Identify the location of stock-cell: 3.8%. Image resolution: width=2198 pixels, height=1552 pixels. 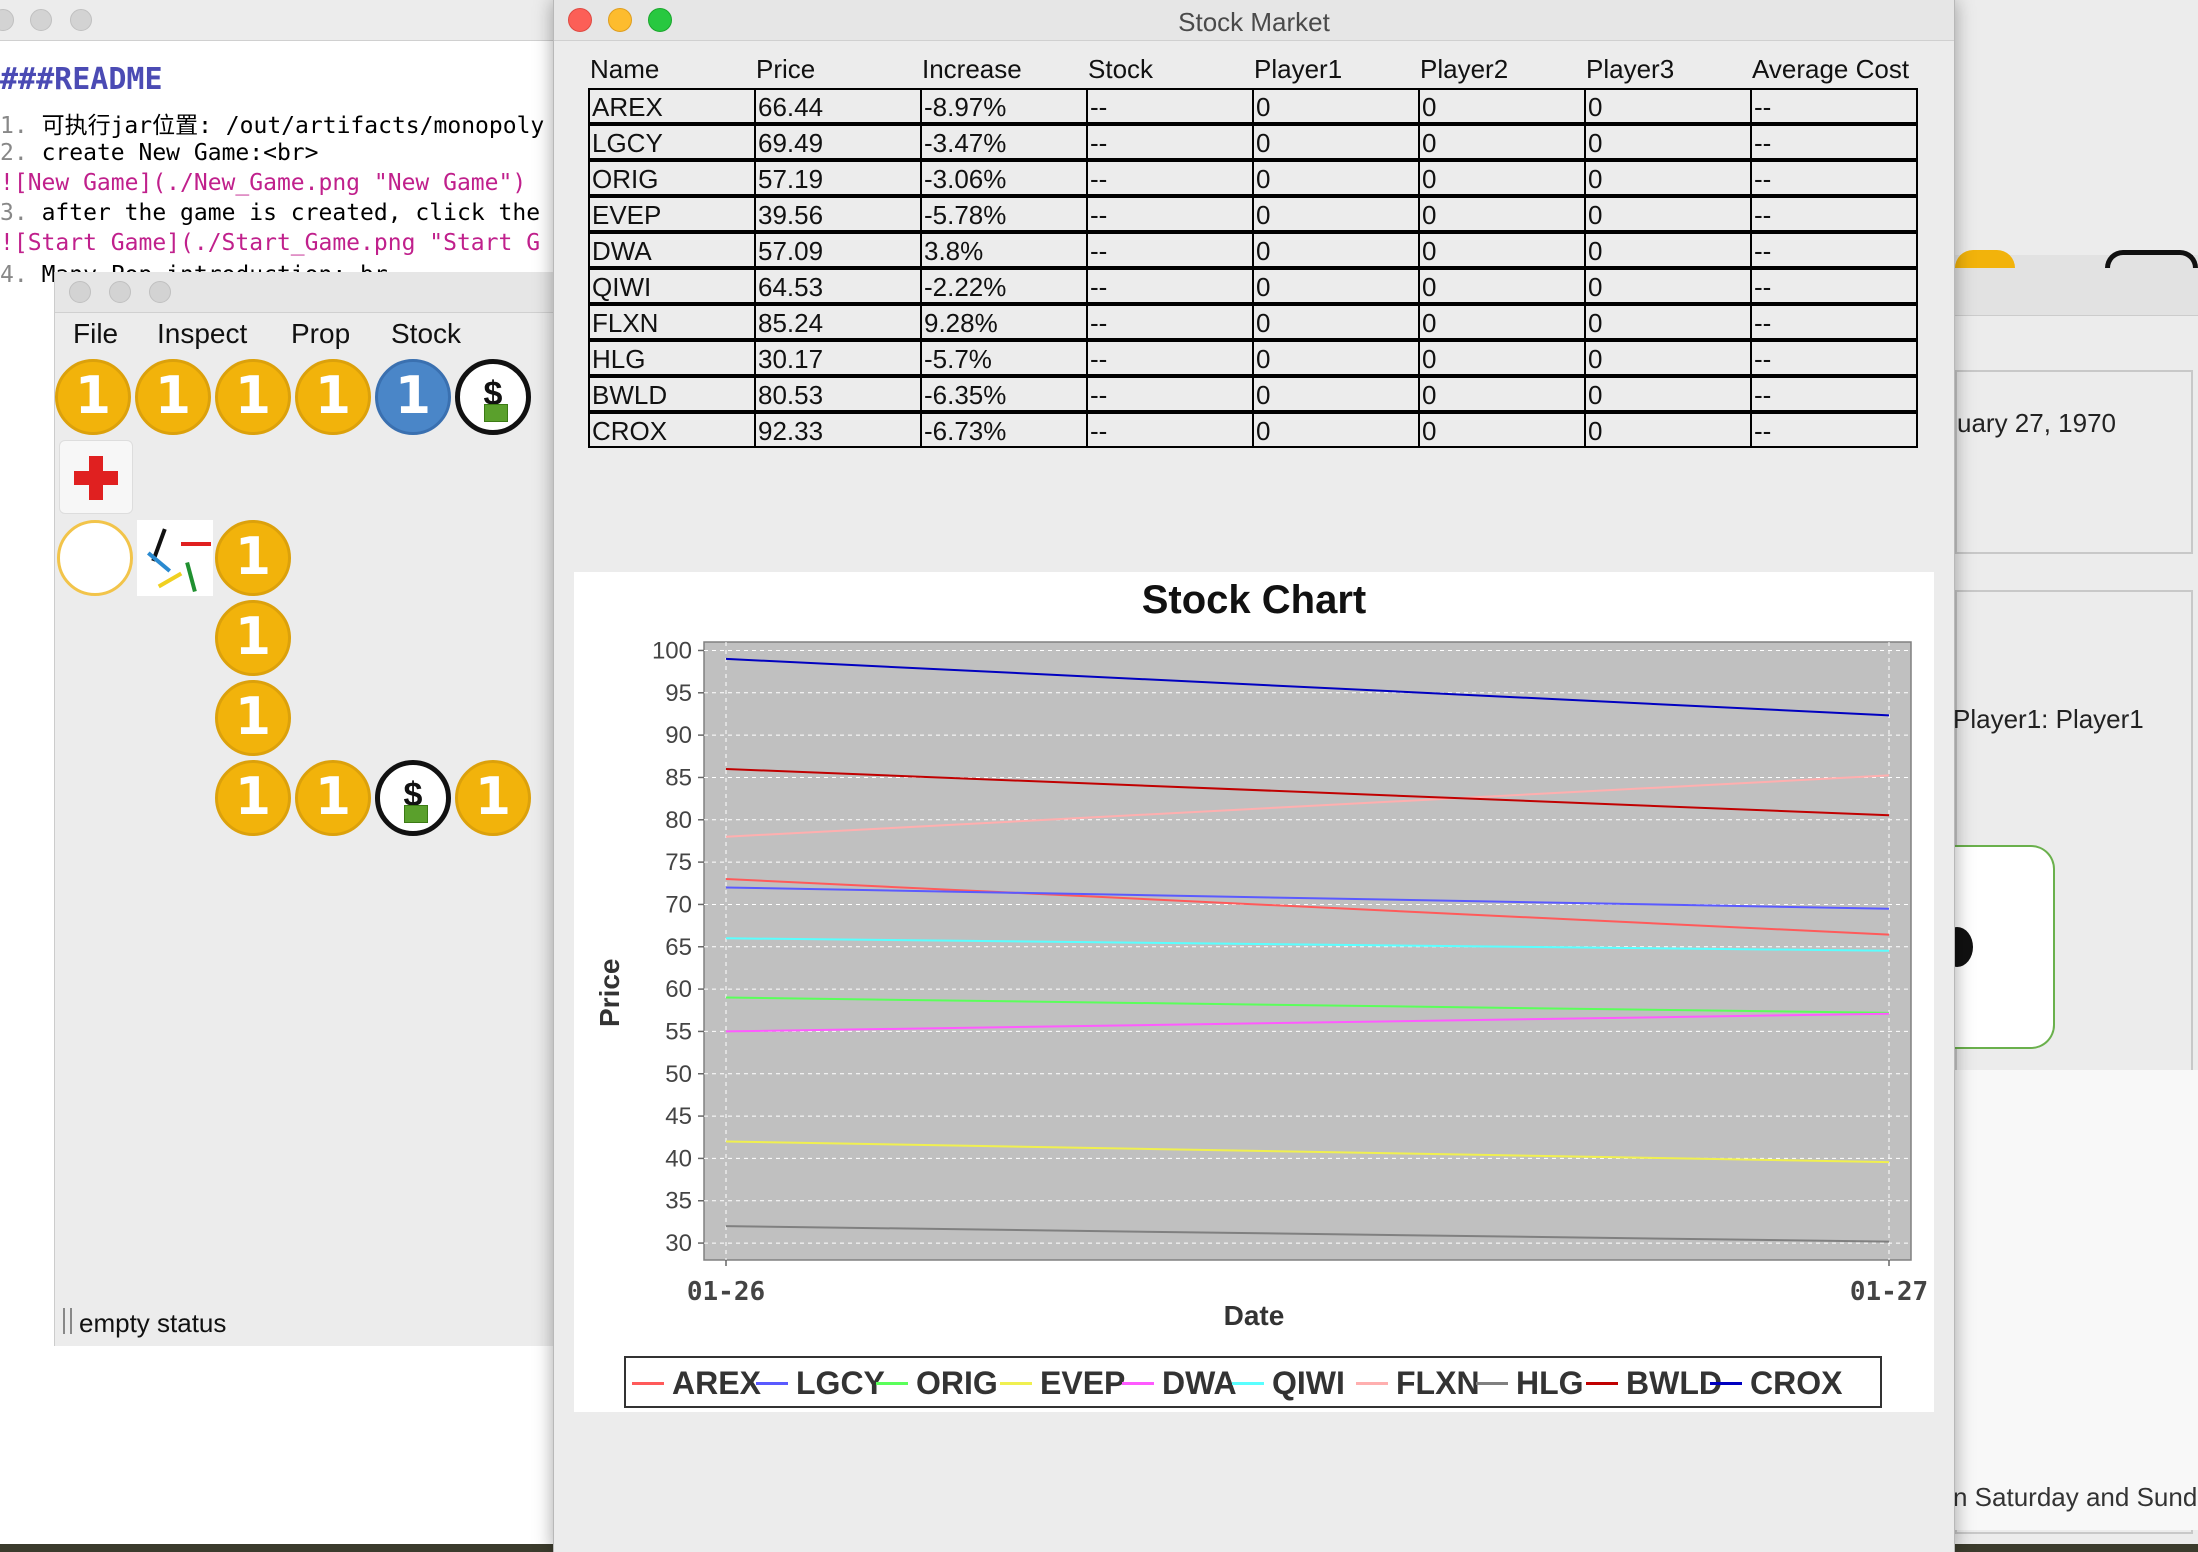
(1004, 250).